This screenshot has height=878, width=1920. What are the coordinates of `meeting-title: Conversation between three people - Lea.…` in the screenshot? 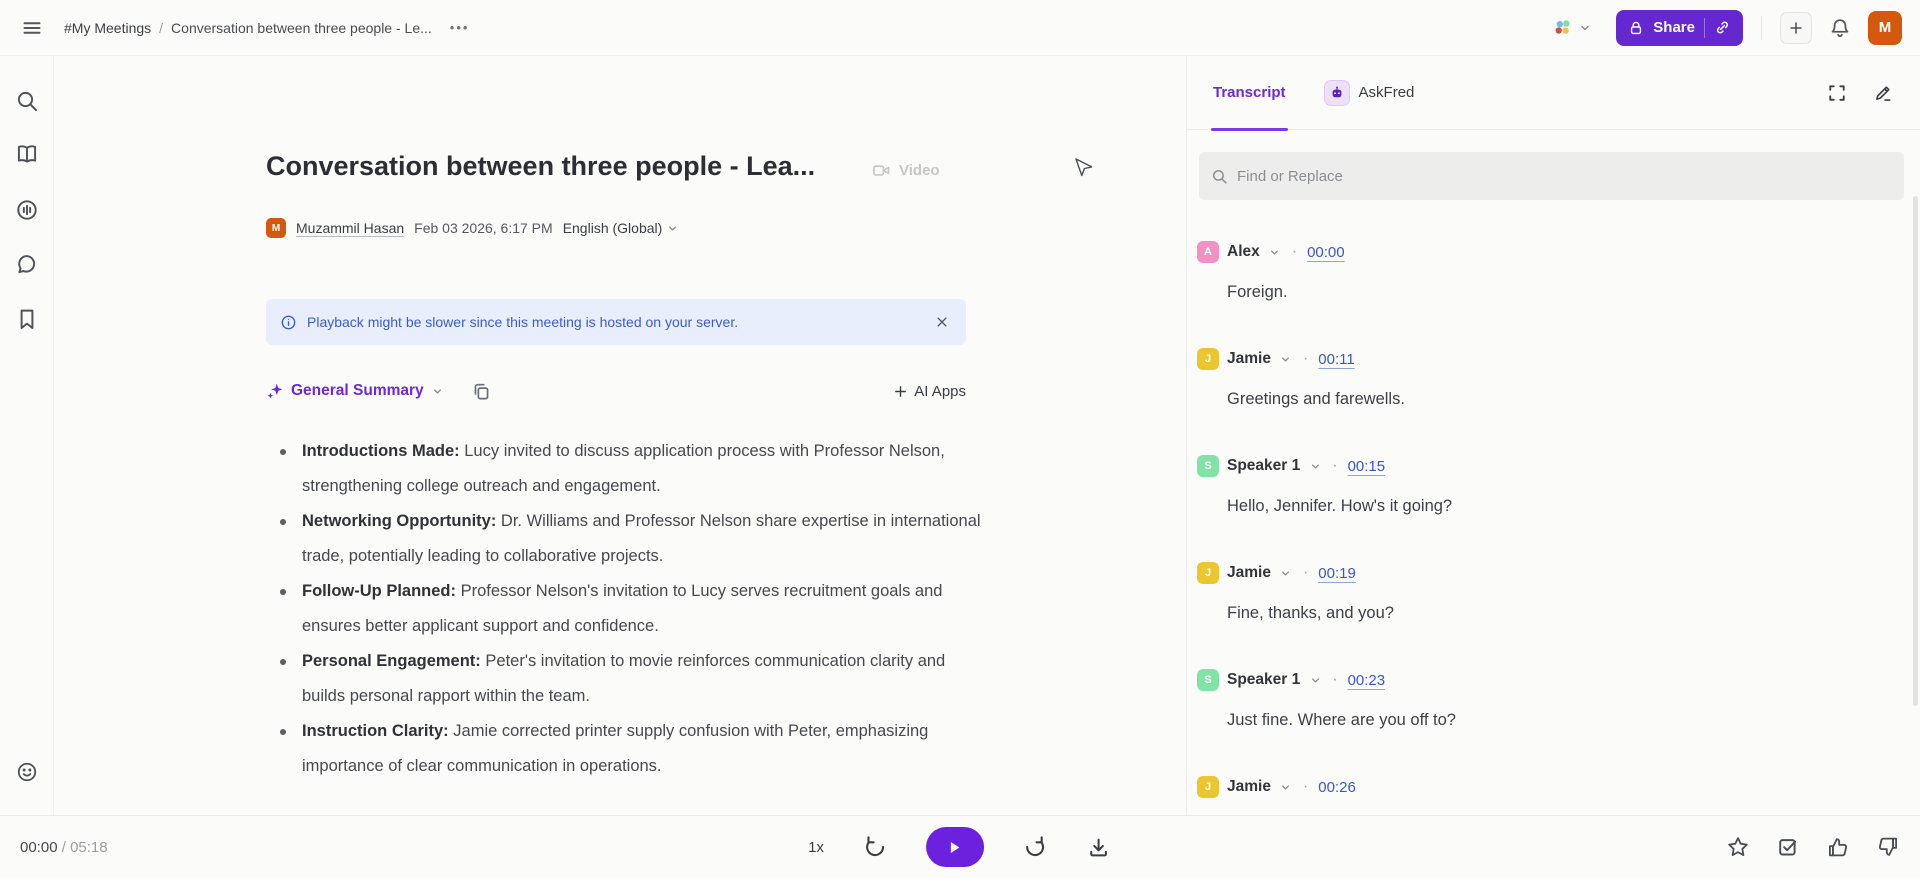 It's located at (546, 166).